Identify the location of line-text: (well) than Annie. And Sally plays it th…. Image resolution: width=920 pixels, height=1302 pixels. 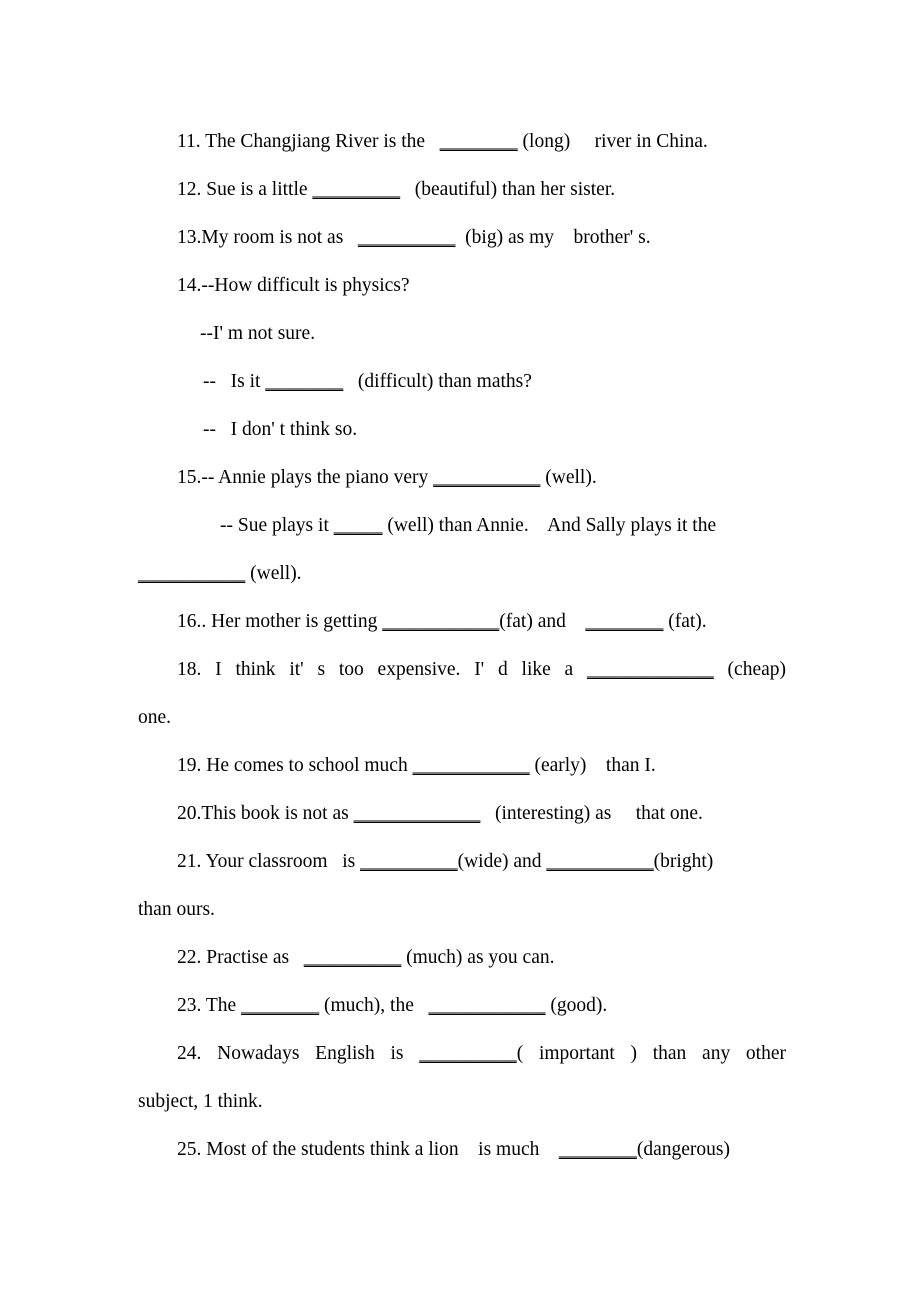
(549, 525).